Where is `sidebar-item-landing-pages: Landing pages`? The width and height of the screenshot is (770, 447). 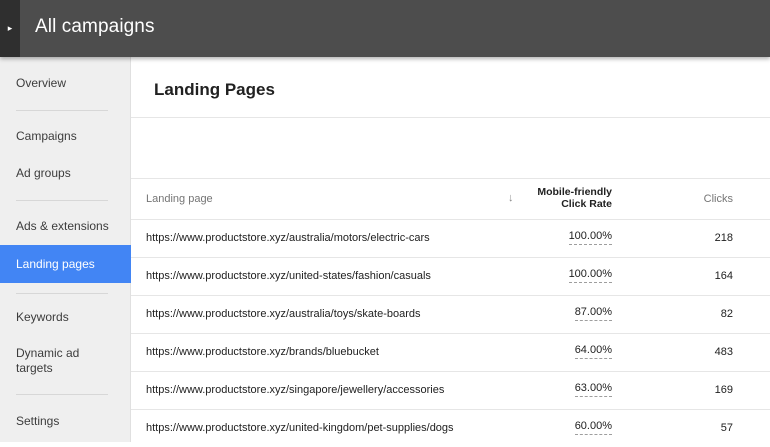 sidebar-item-landing-pages: Landing pages is located at coordinates (65, 264).